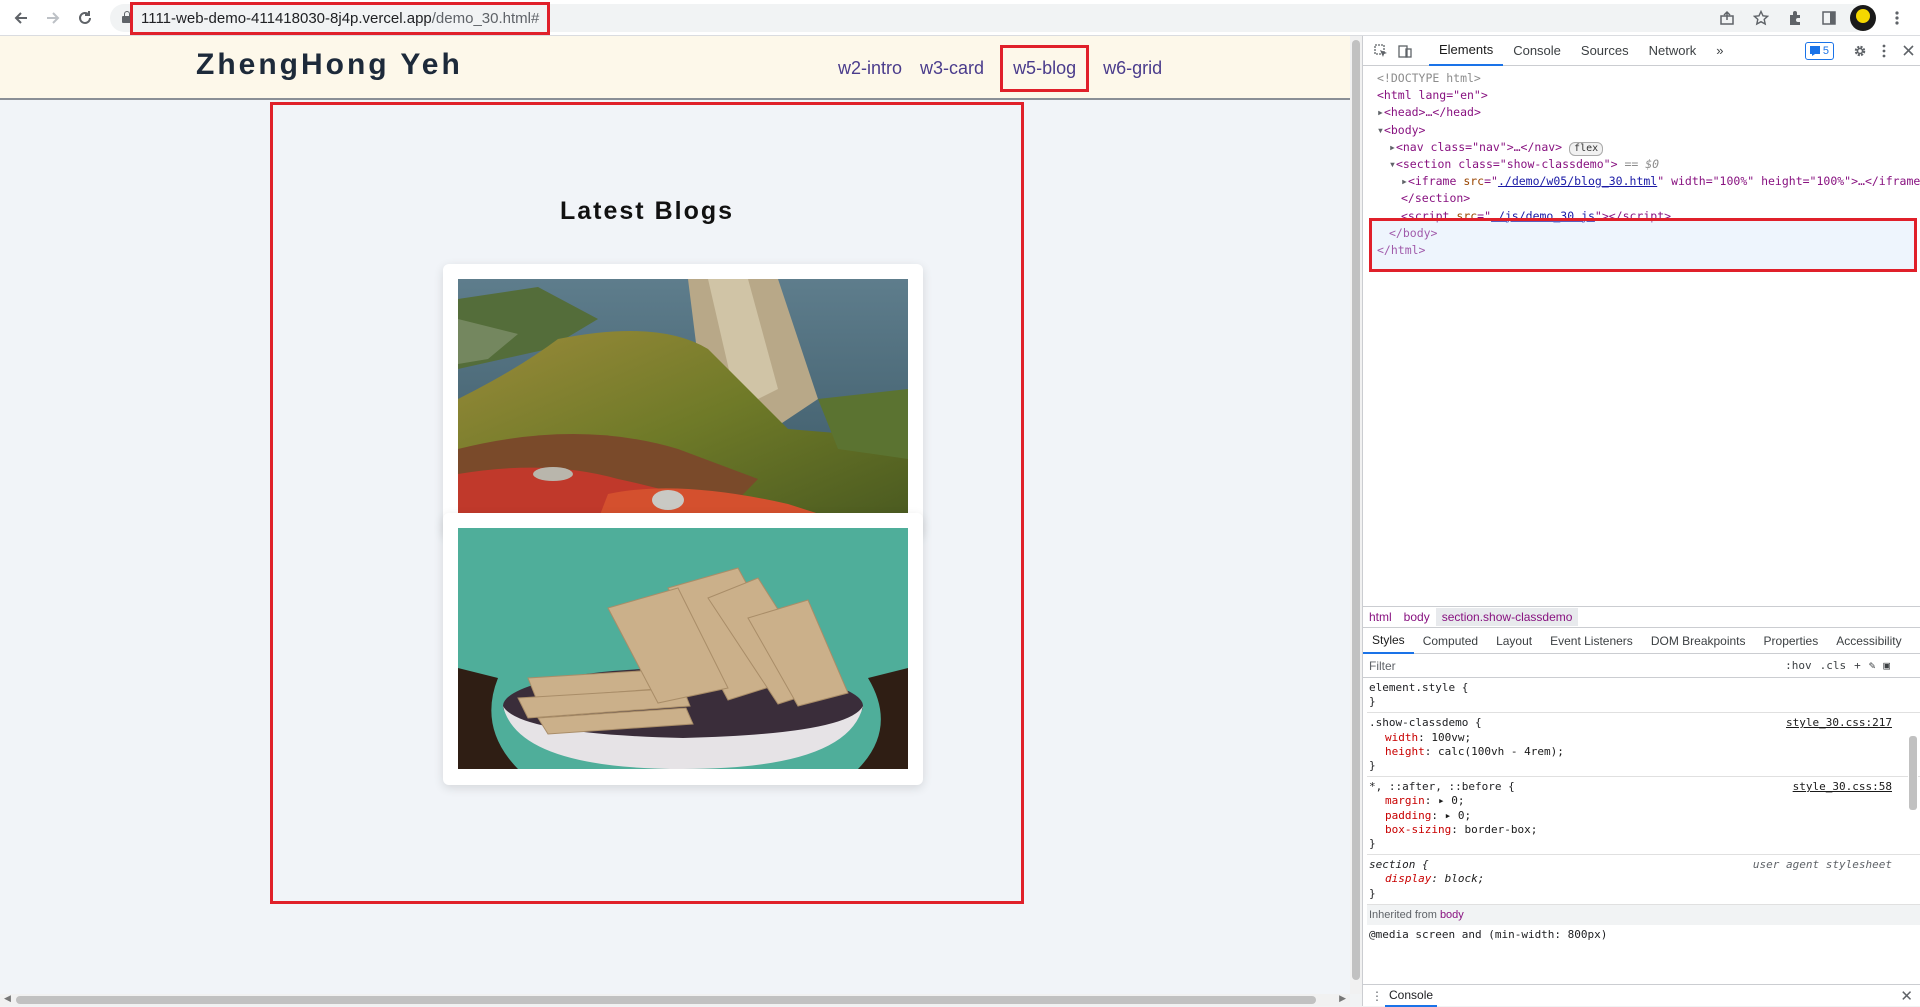 The height and width of the screenshot is (1007, 1920). What do you see at coordinates (1884, 51) in the screenshot?
I see `devtools-kebab-icon` at bounding box center [1884, 51].